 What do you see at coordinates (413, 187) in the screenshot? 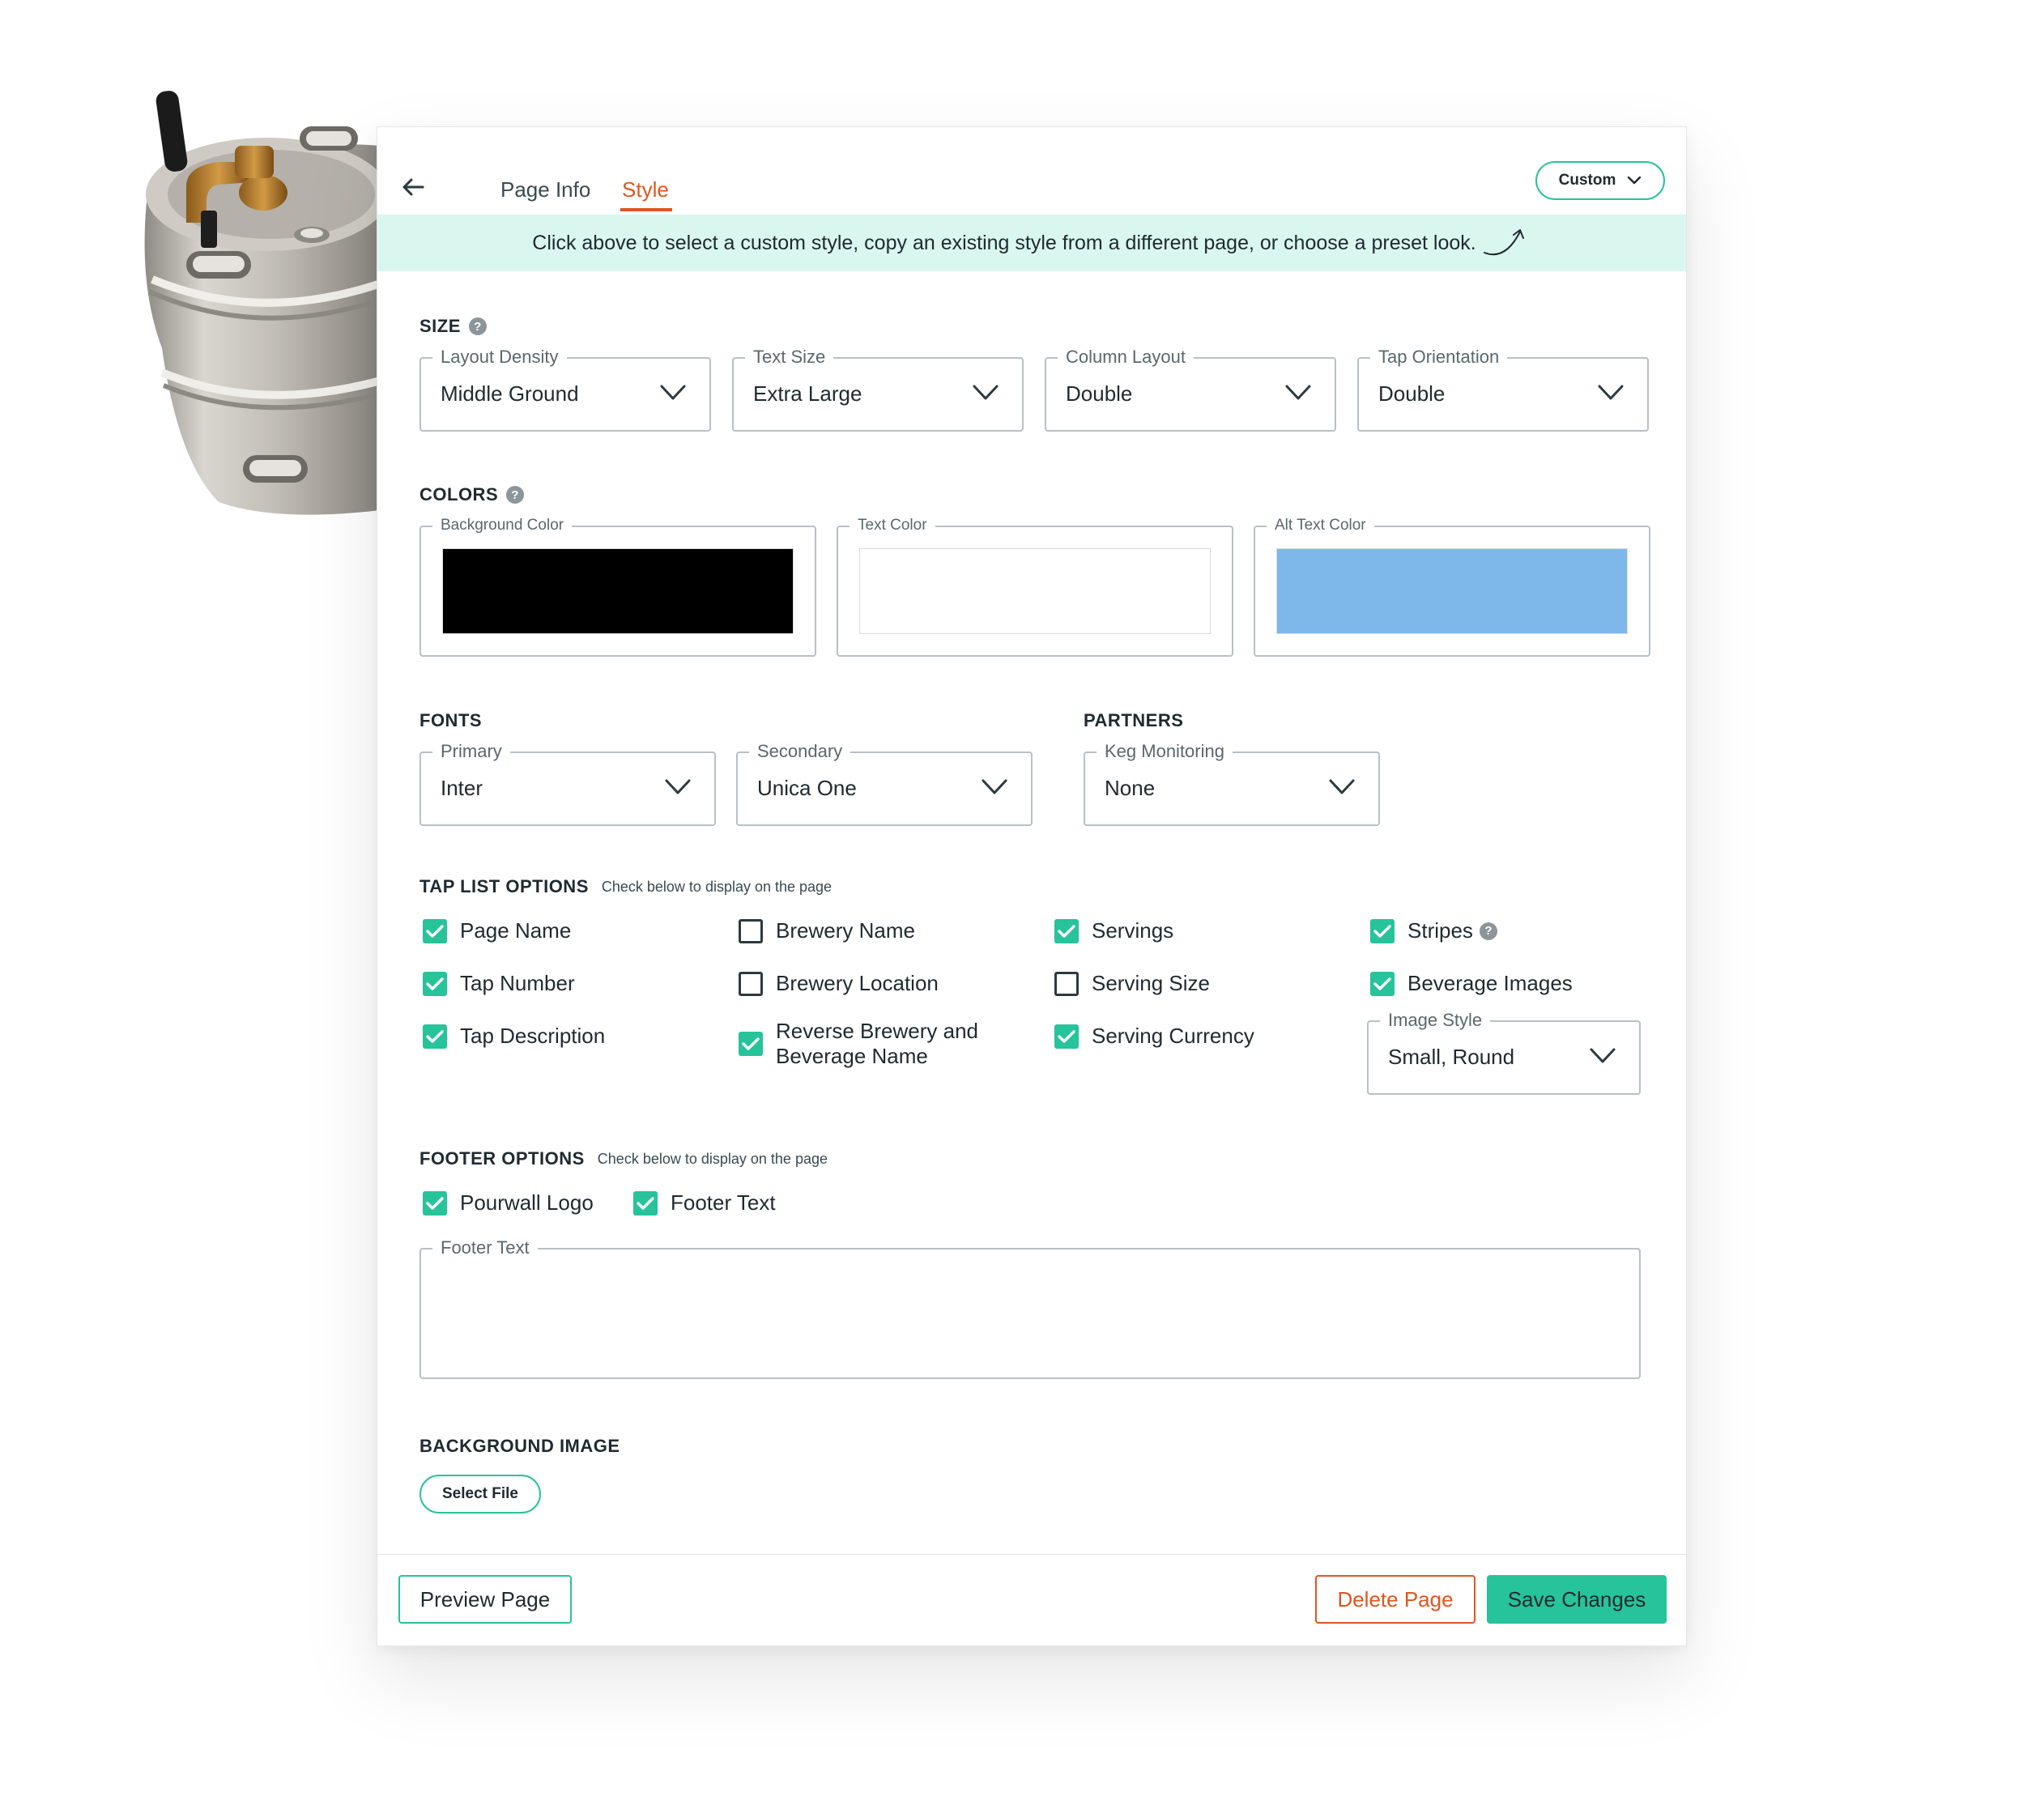
I see `back-arrow-icon` at bounding box center [413, 187].